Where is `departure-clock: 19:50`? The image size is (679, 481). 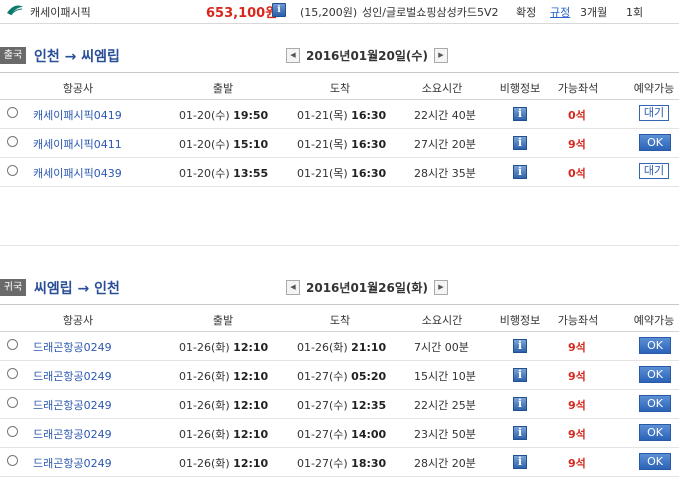
departure-clock: 19:50 is located at coordinates (251, 115).